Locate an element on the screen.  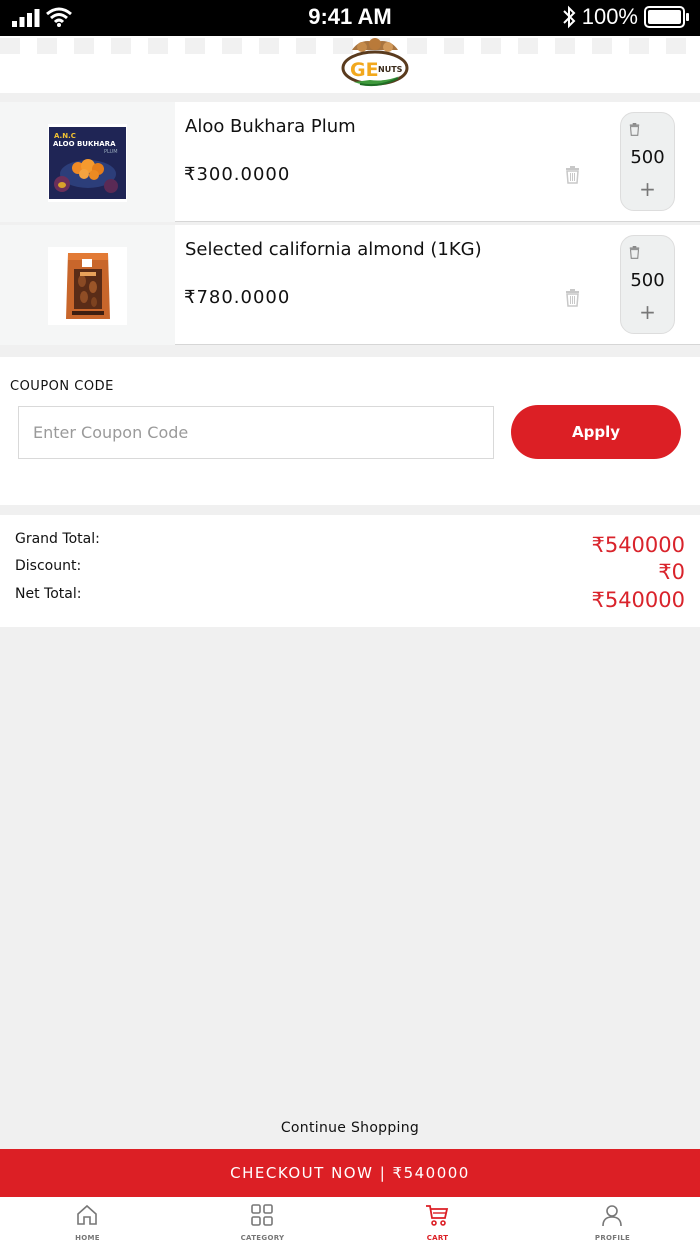
discount-value: ₹0 is located at coordinates (671, 572).